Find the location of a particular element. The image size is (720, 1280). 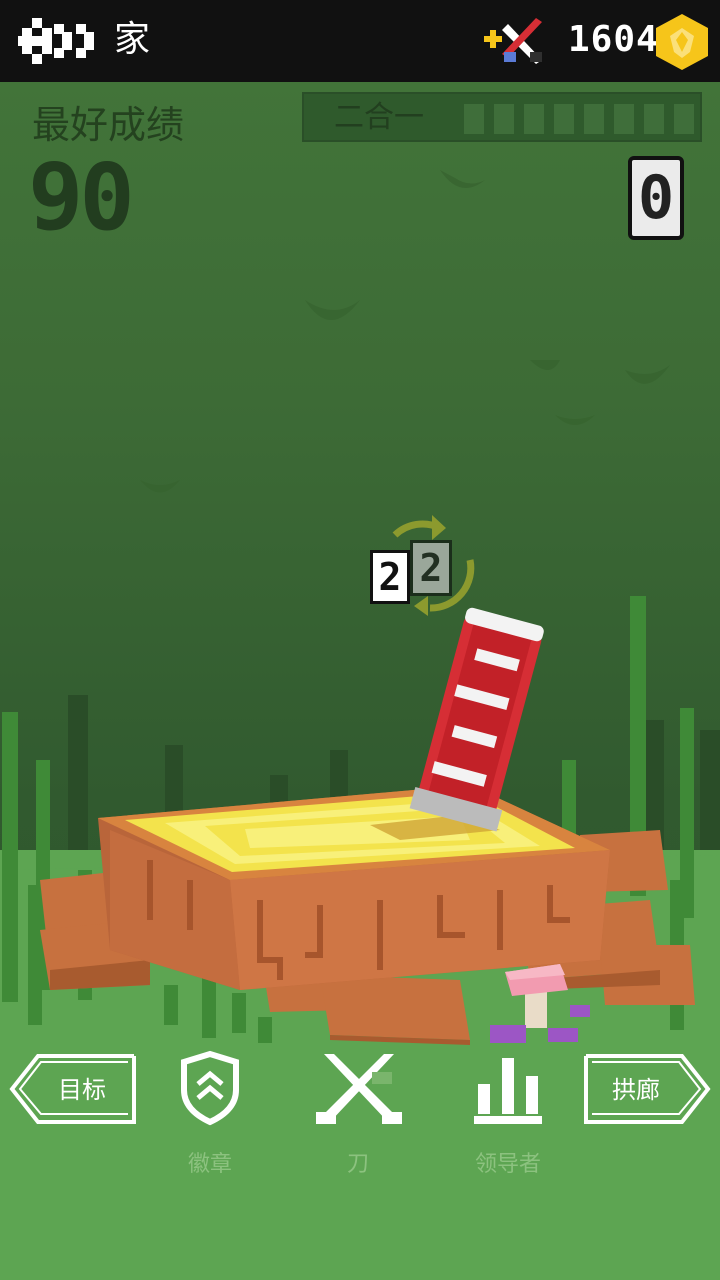

coin-count: 1604 is located at coordinates (613, 39).